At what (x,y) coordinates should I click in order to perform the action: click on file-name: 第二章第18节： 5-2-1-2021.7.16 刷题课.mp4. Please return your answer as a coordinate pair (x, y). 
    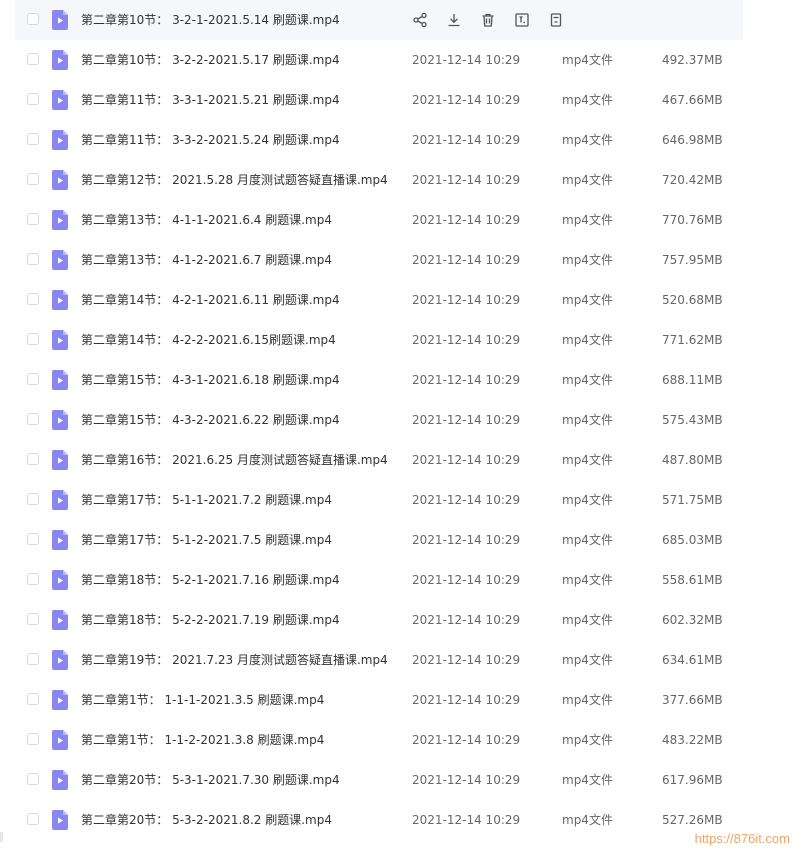
    Looking at the image, I should click on (210, 580).